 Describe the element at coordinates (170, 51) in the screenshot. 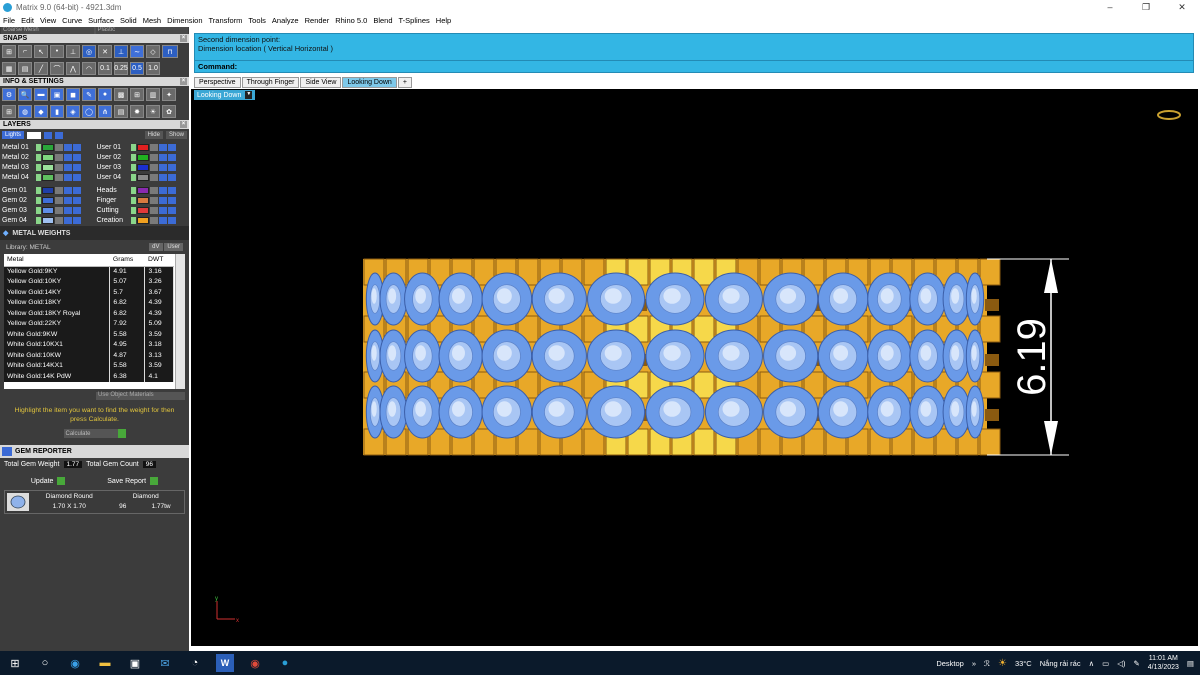

I see `snap-ortho-icon: ⊓` at that location.